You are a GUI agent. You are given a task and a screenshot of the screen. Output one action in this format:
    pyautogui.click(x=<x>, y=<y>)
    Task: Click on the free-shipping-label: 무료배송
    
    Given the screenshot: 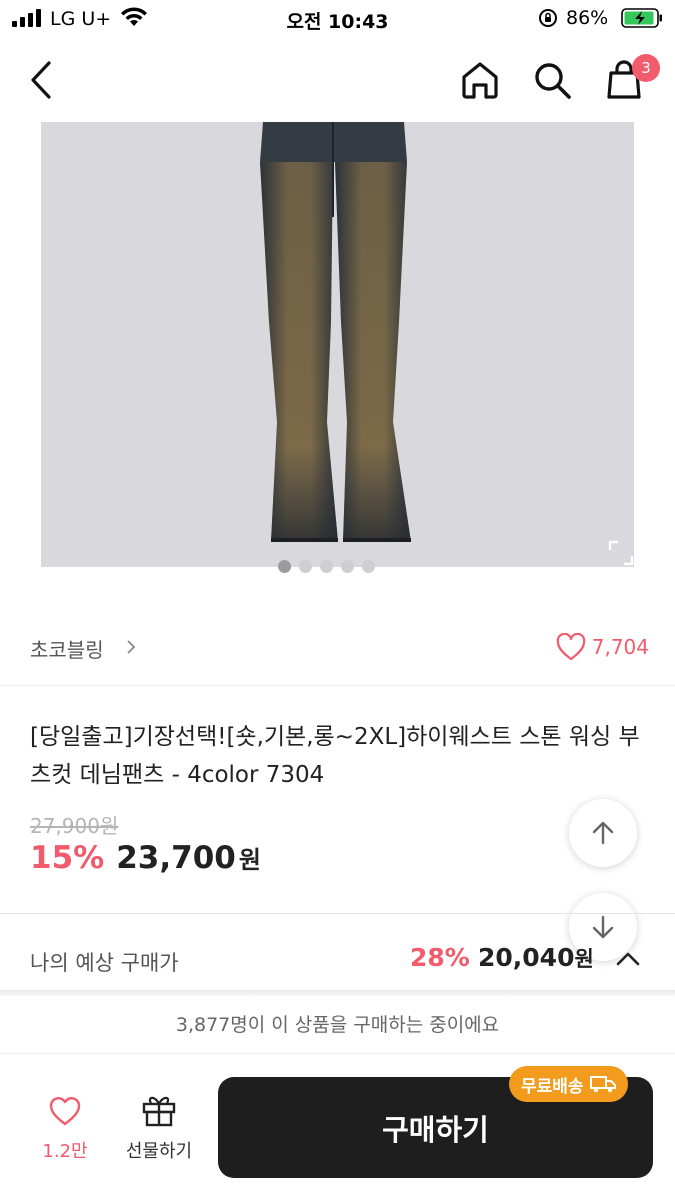 What is the action you would take?
    pyautogui.click(x=552, y=1086)
    